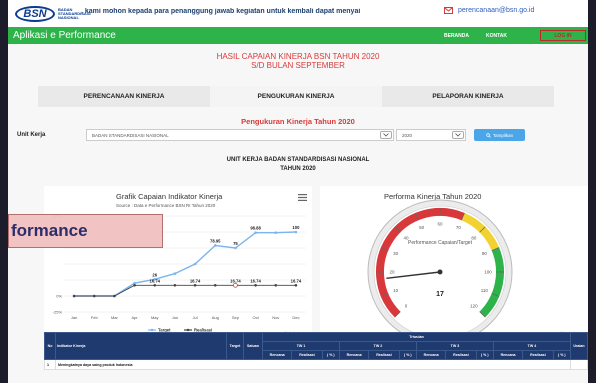 The image size is (596, 383). What do you see at coordinates (563, 35) in the screenshot?
I see `login-button: LOG IN` at bounding box center [563, 35].